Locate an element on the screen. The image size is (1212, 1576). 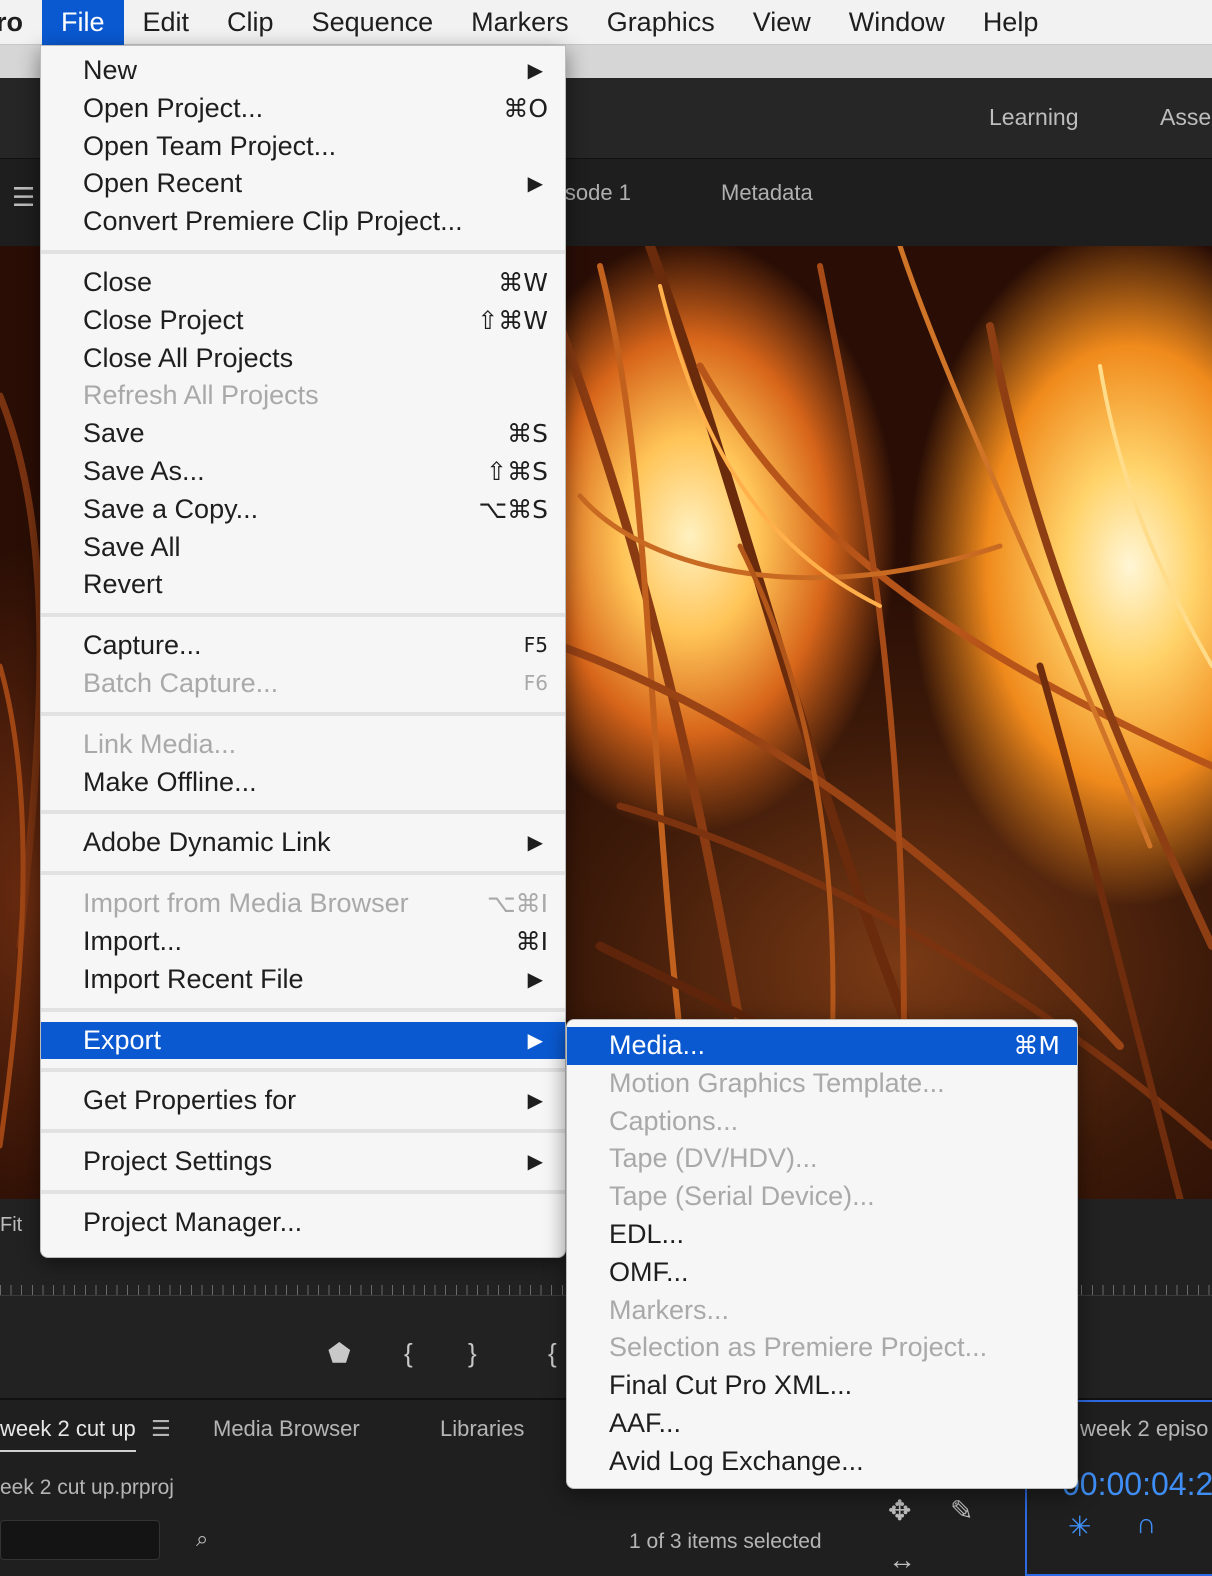
tab-media-browser: Media Browser is located at coordinates (286, 1429).